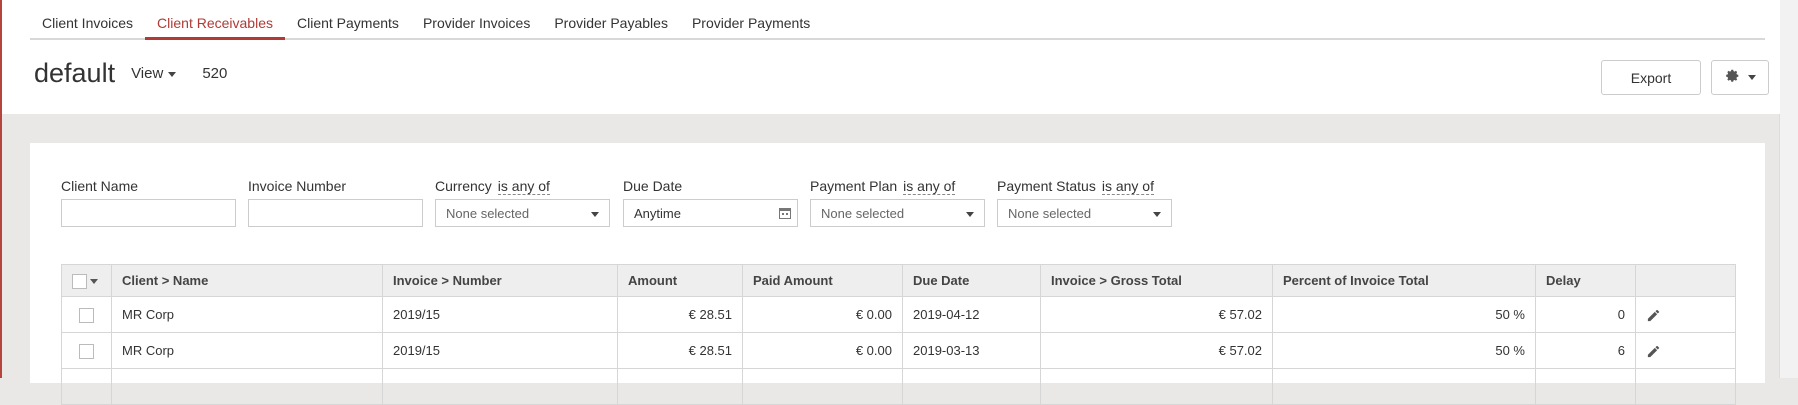 The width and height of the screenshot is (1798, 405). Describe the element at coordinates (1050, 213) in the screenshot. I see `payment-status-select-value: None selected` at that location.